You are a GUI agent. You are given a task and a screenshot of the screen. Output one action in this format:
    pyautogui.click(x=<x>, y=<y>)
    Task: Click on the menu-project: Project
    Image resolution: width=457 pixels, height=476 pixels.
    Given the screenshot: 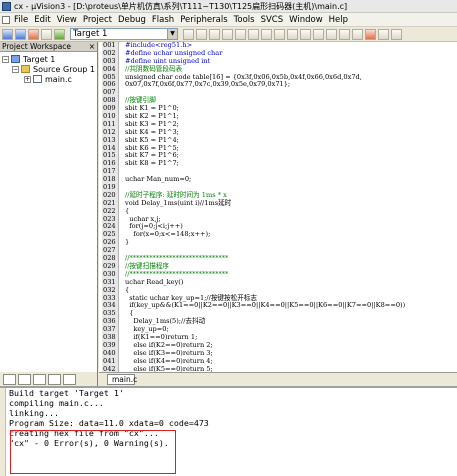 What is the action you would take?
    pyautogui.click(x=97, y=20)
    